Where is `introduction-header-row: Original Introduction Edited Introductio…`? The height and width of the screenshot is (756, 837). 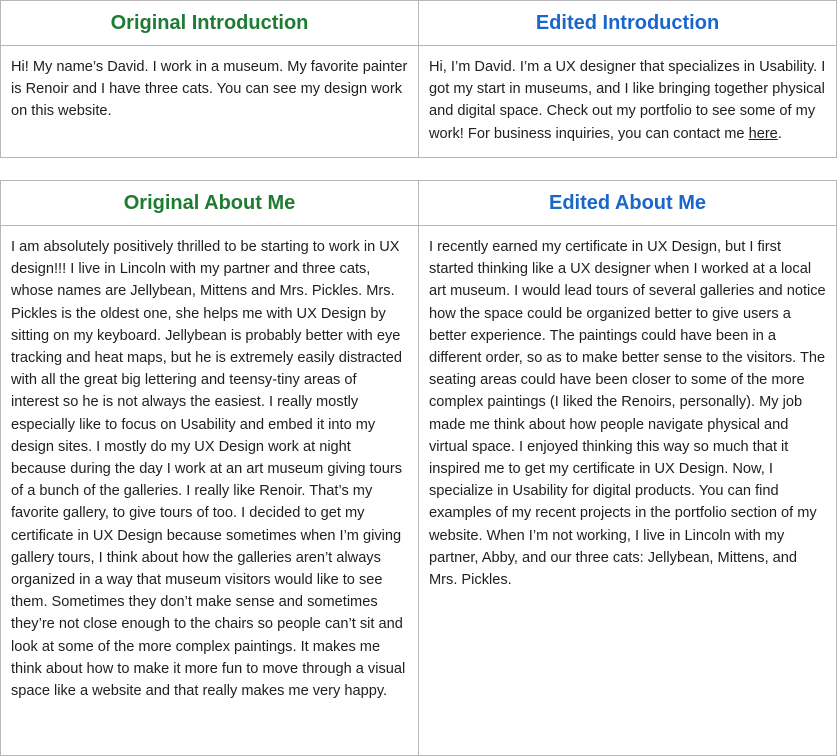 introduction-header-row: Original Introduction Edited Introductio… is located at coordinates (418, 23).